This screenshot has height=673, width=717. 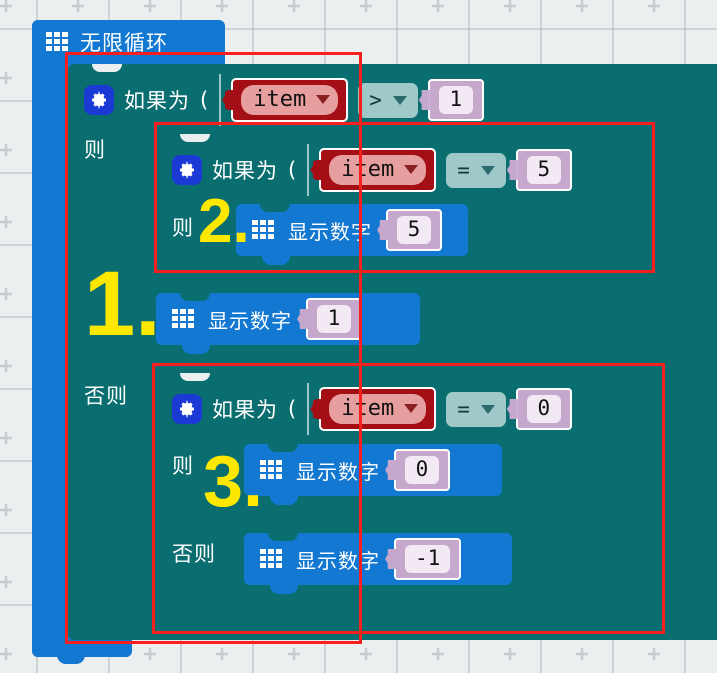 I want to click on show-number-block-1: 显示数字 1, so click(x=288, y=323).